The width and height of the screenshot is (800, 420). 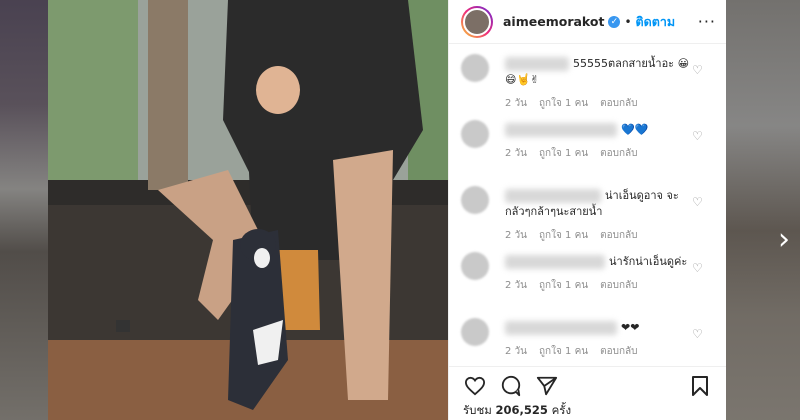 What do you see at coordinates (784, 240) in the screenshot?
I see `next-post-arrow-icon: ›` at bounding box center [784, 240].